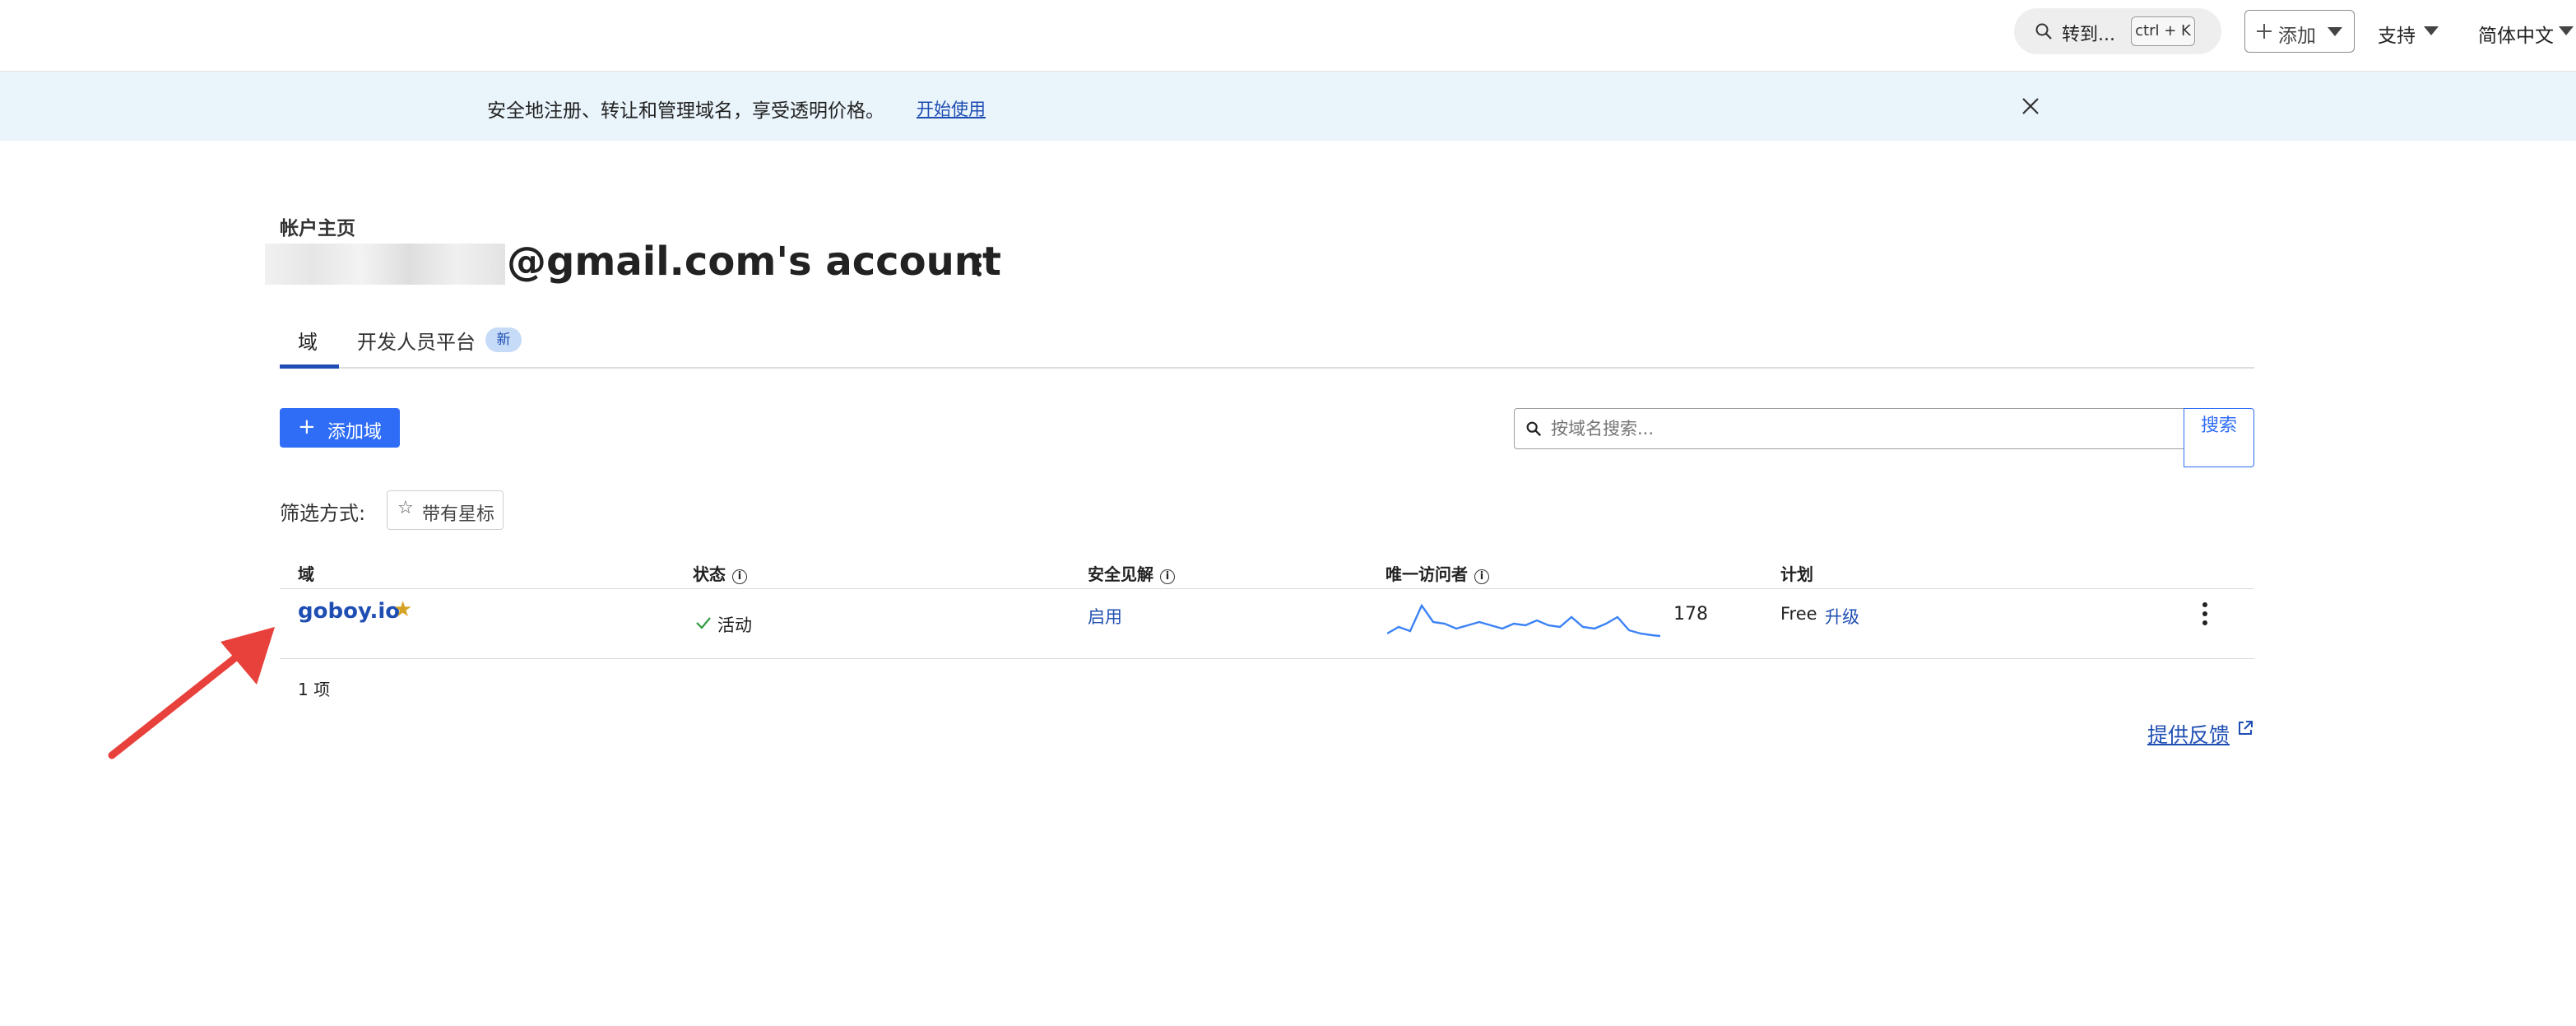 The width and height of the screenshot is (2576, 1026). What do you see at coordinates (1796, 574) in the screenshot?
I see `column-header-plan: 计划` at bounding box center [1796, 574].